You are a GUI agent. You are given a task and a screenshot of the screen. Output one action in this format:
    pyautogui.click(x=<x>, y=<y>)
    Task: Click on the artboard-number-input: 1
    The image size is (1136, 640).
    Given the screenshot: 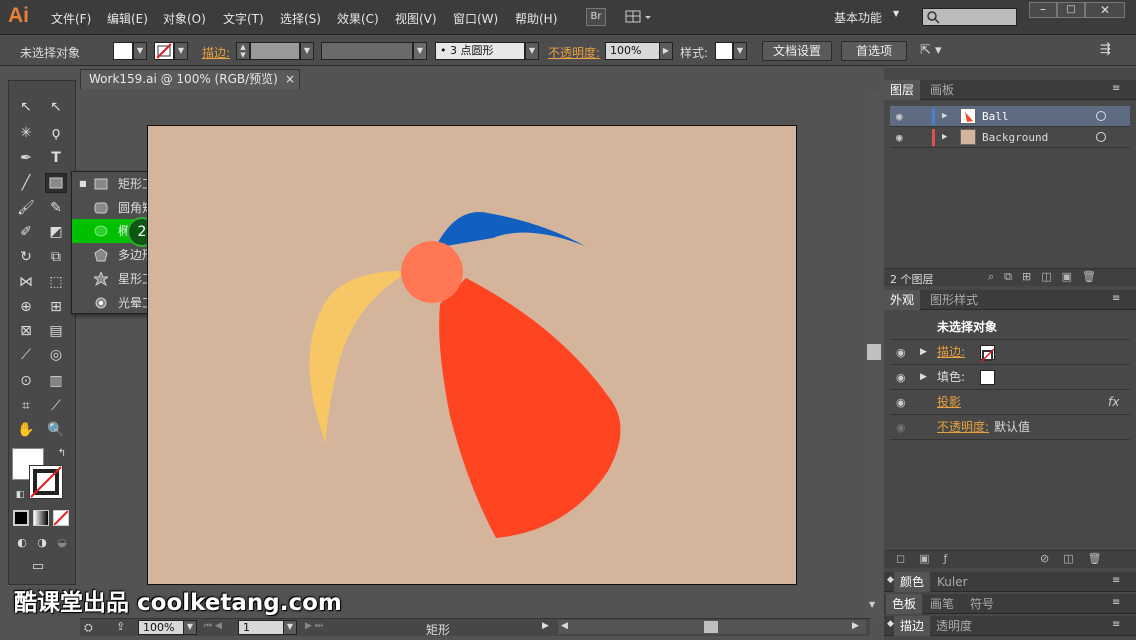 What is the action you would take?
    pyautogui.click(x=261, y=627)
    